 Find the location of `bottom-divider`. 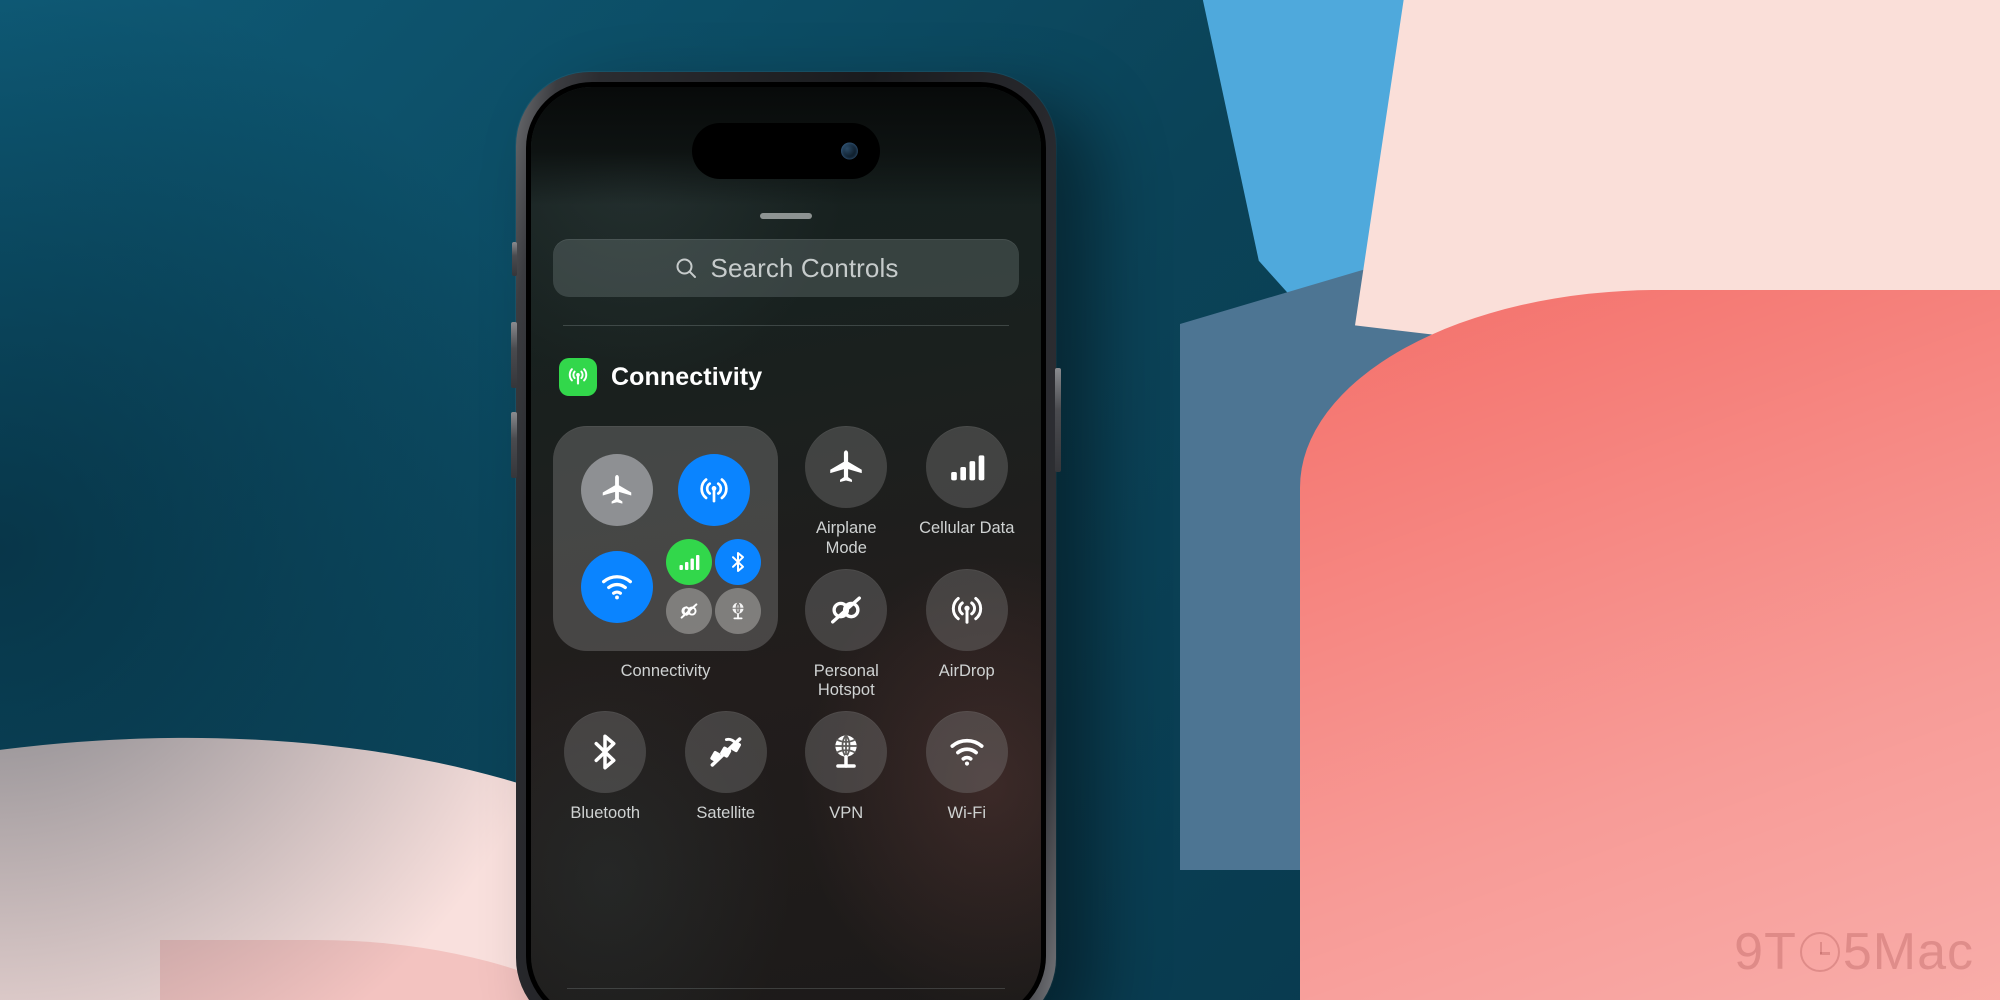

bottom-divider is located at coordinates (786, 988).